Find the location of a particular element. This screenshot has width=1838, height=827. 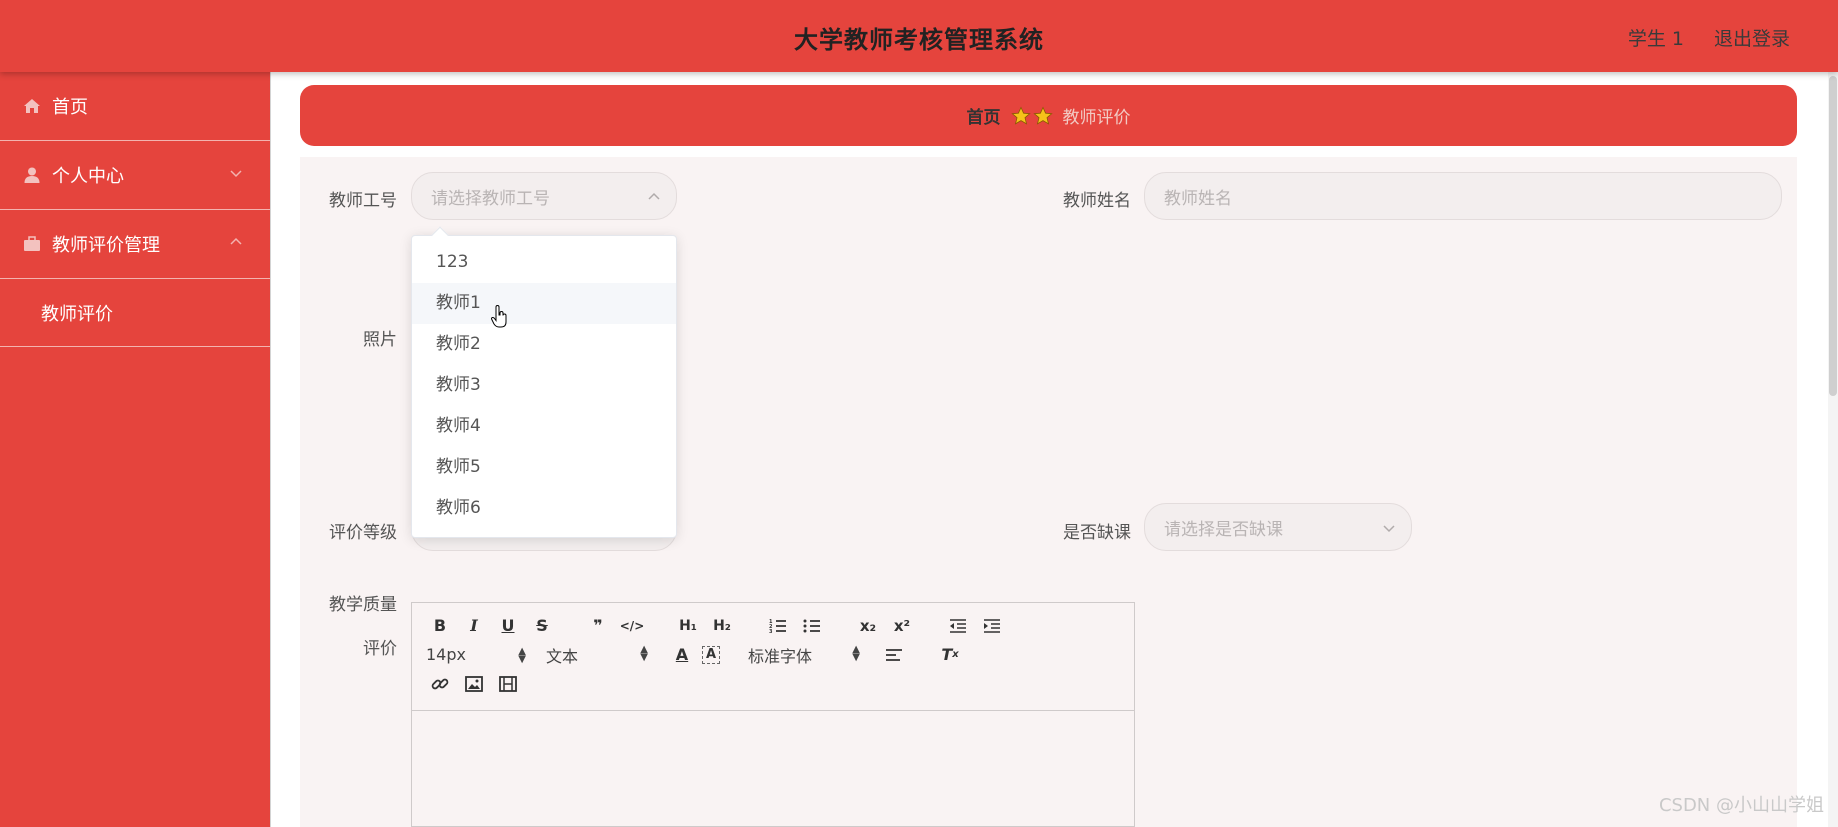

teacher-id-dropdown: 123 教师1 教师2 教师3 教师4 教师5 教师6 is located at coordinates (544, 382).